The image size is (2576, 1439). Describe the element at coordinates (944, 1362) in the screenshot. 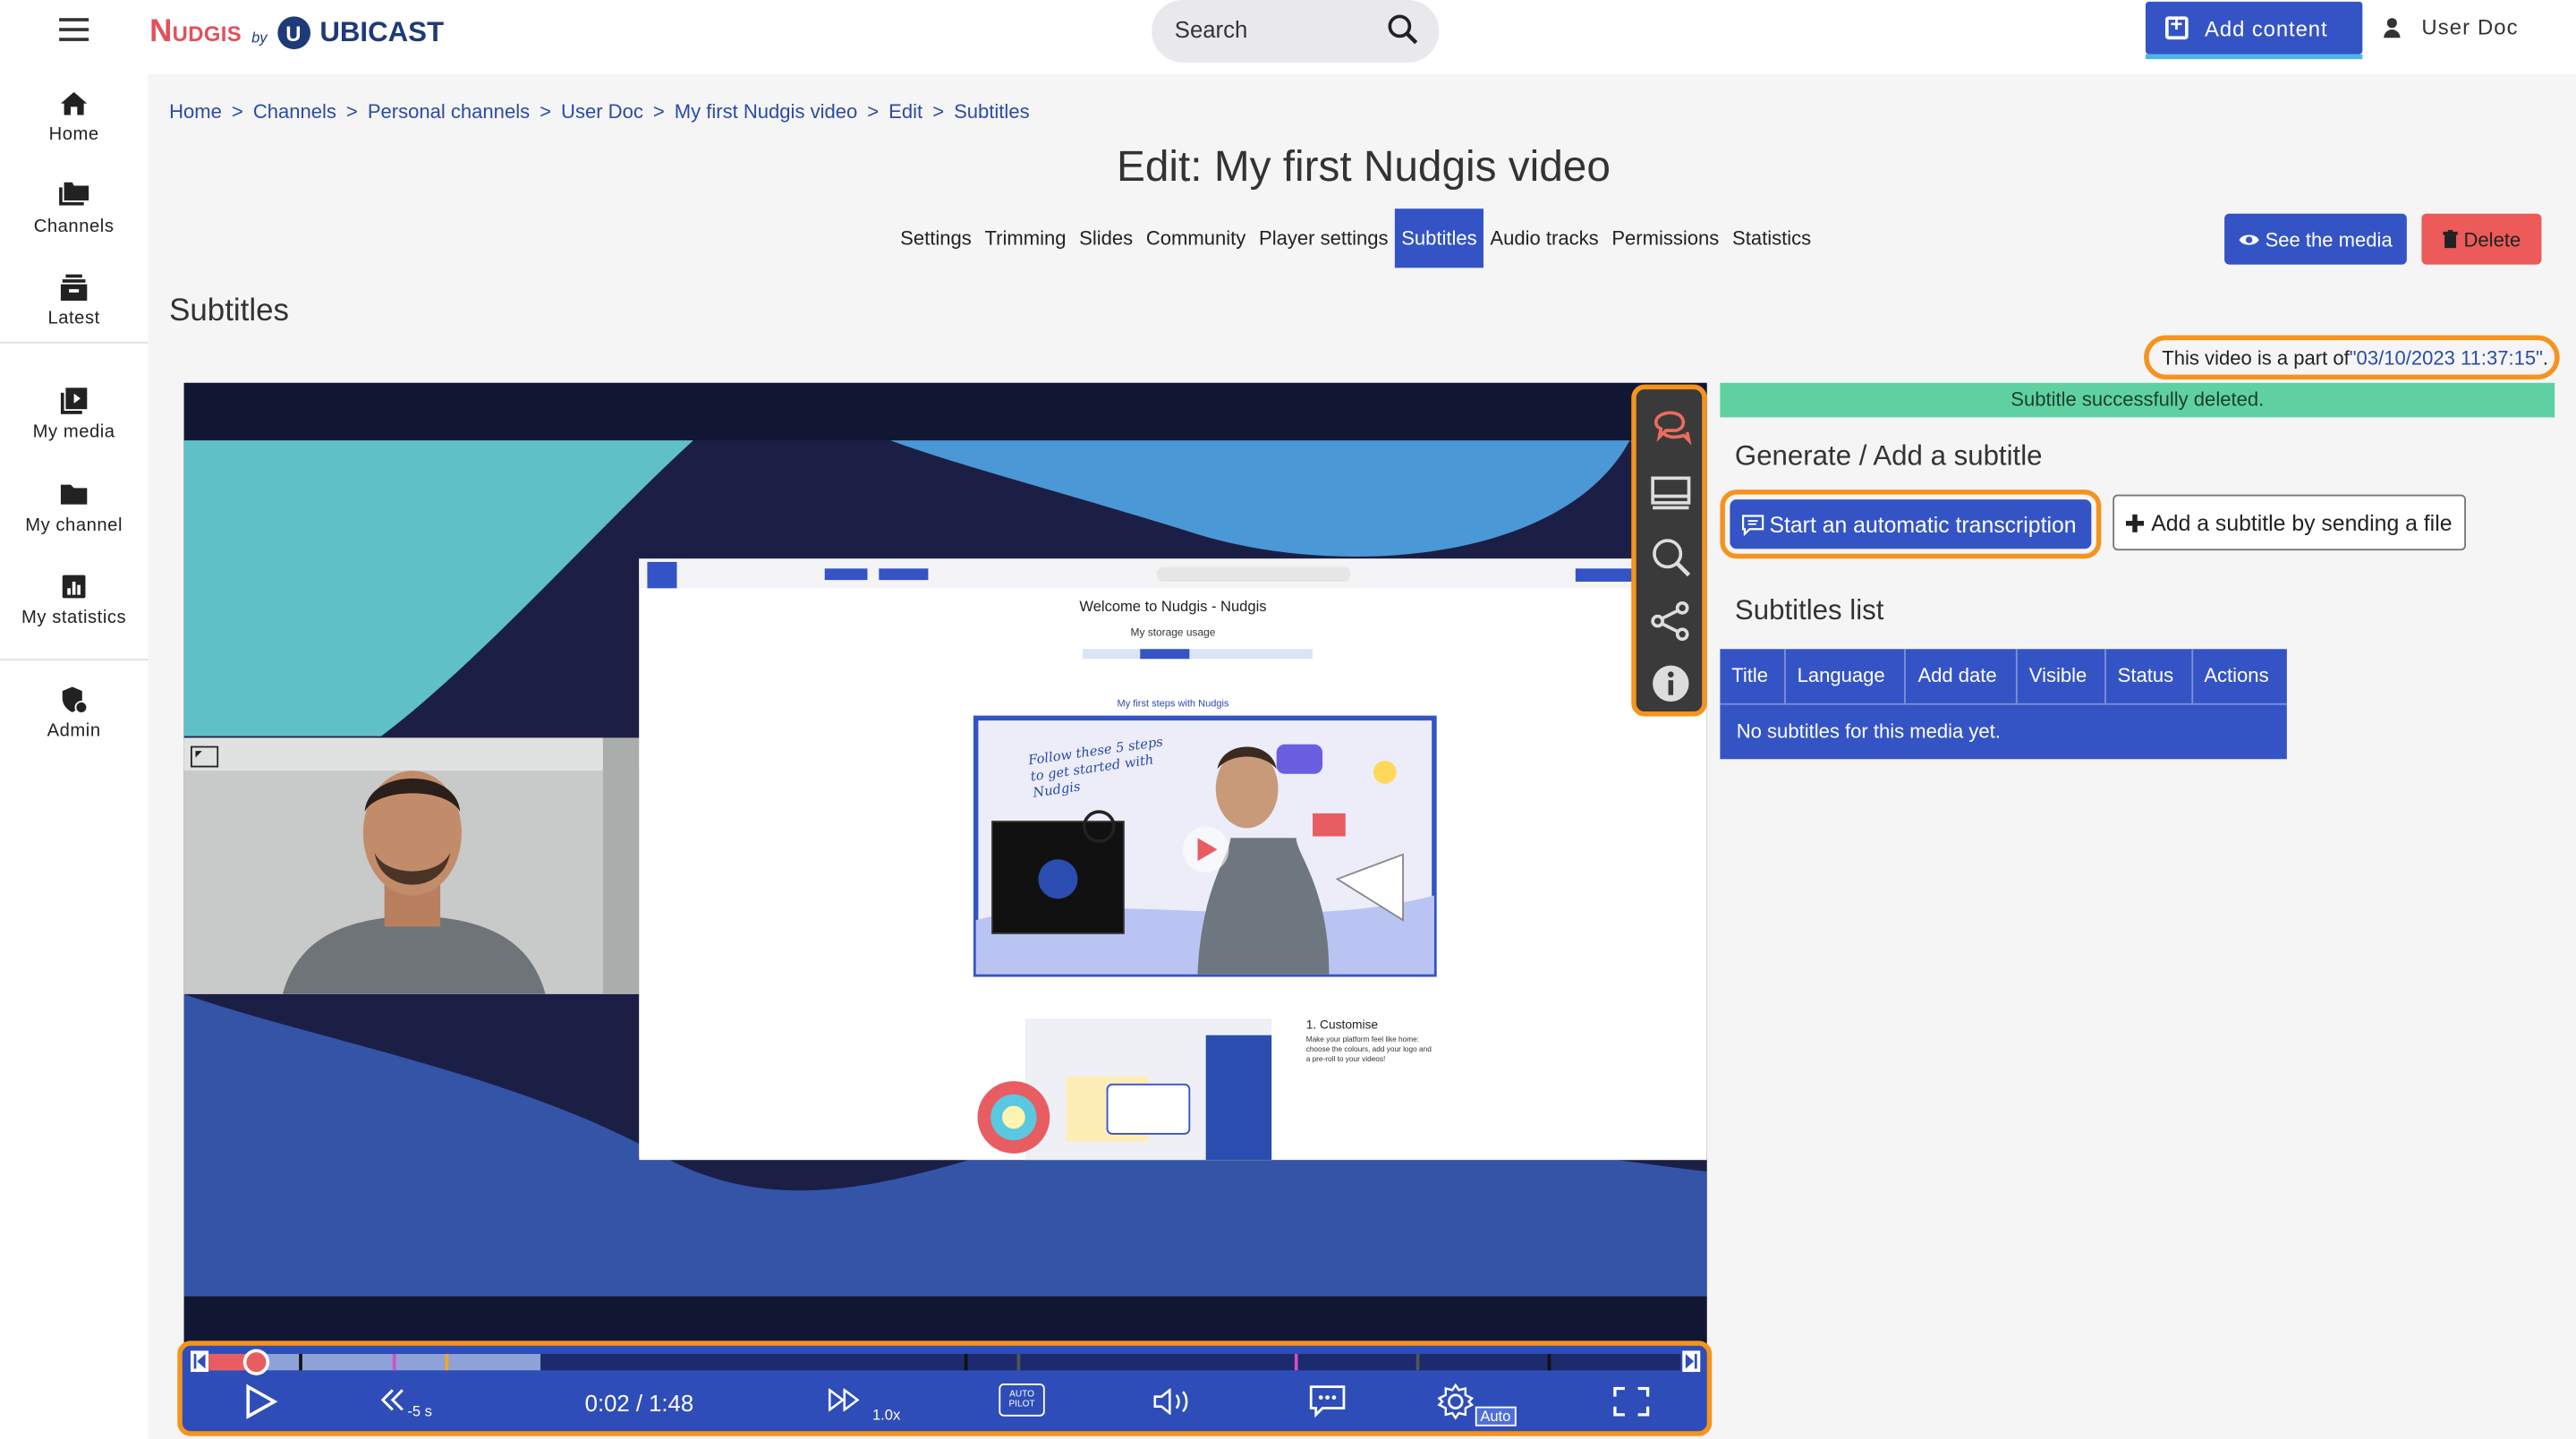

I see `progress-bar` at that location.